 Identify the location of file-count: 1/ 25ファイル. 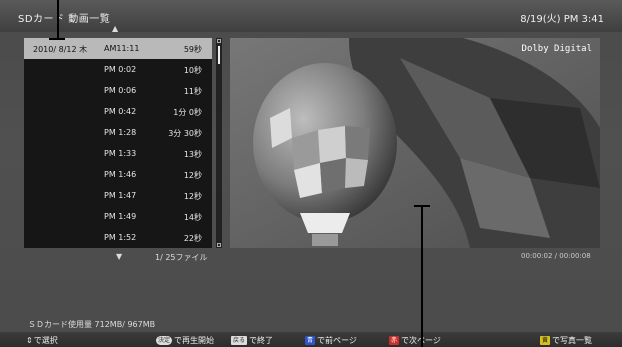
(181, 257).